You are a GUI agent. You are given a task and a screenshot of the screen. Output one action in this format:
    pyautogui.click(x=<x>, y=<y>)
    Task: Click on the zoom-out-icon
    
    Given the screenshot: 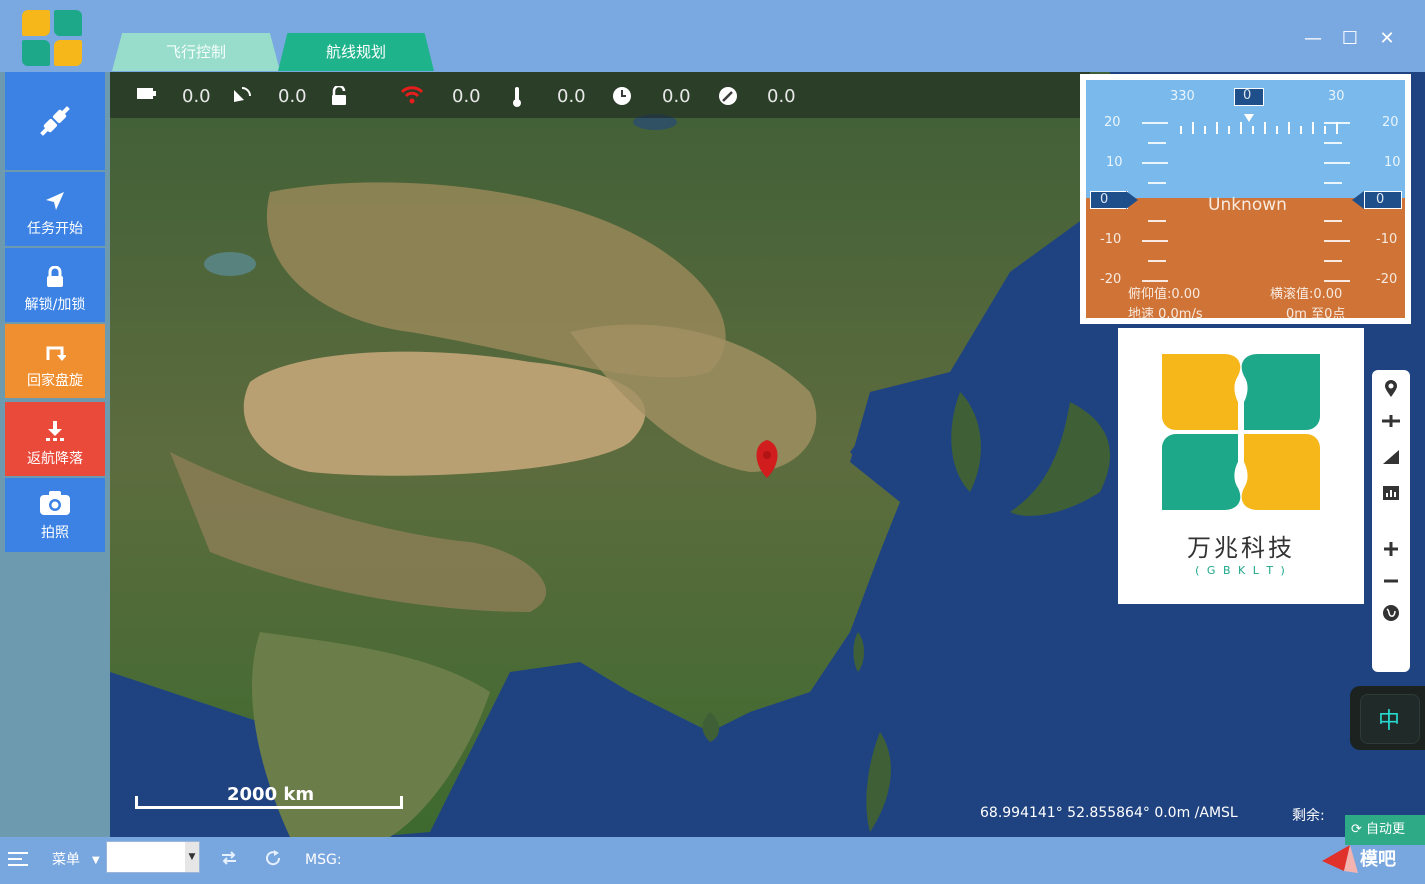 What is the action you would take?
    pyautogui.click(x=1391, y=581)
    